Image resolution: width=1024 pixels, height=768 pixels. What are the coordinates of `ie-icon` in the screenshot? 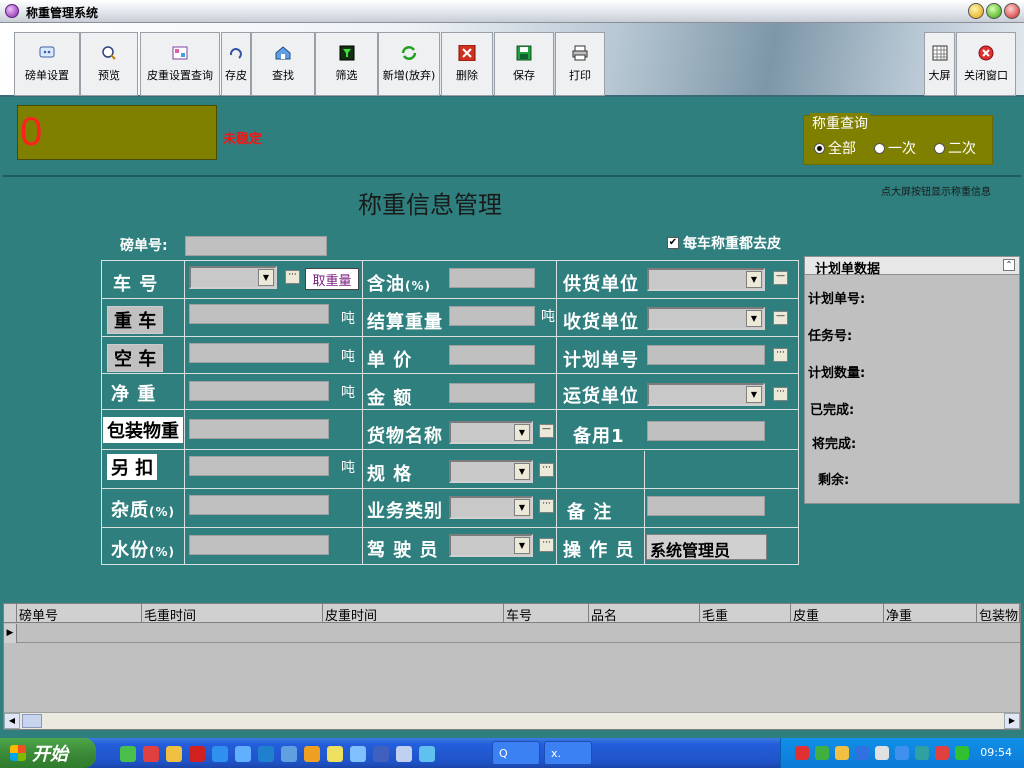 It's located at (220, 754).